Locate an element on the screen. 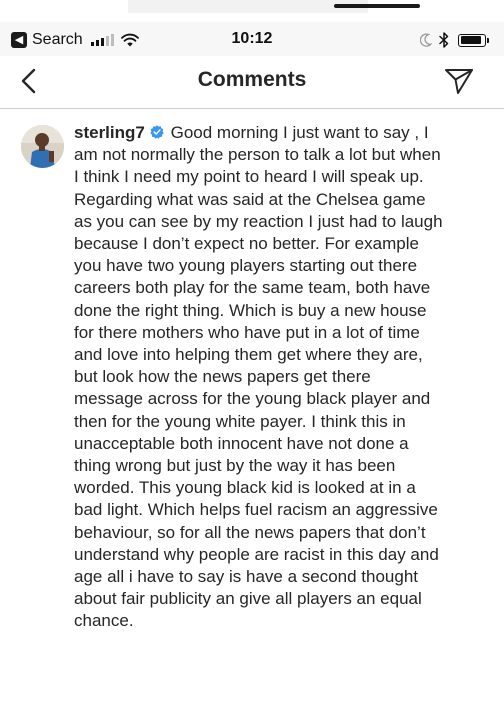 The image size is (504, 701). avatar-photo is located at coordinates (42, 146).